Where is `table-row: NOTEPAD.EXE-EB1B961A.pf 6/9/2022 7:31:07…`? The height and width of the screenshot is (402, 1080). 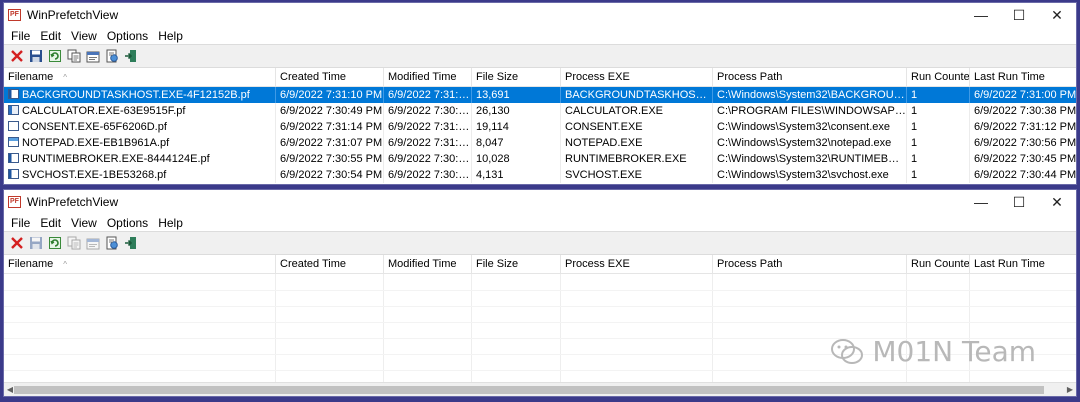
table-row: NOTEPAD.EXE-EB1B961A.pf 6/9/2022 7:31:07… is located at coordinates (540, 143).